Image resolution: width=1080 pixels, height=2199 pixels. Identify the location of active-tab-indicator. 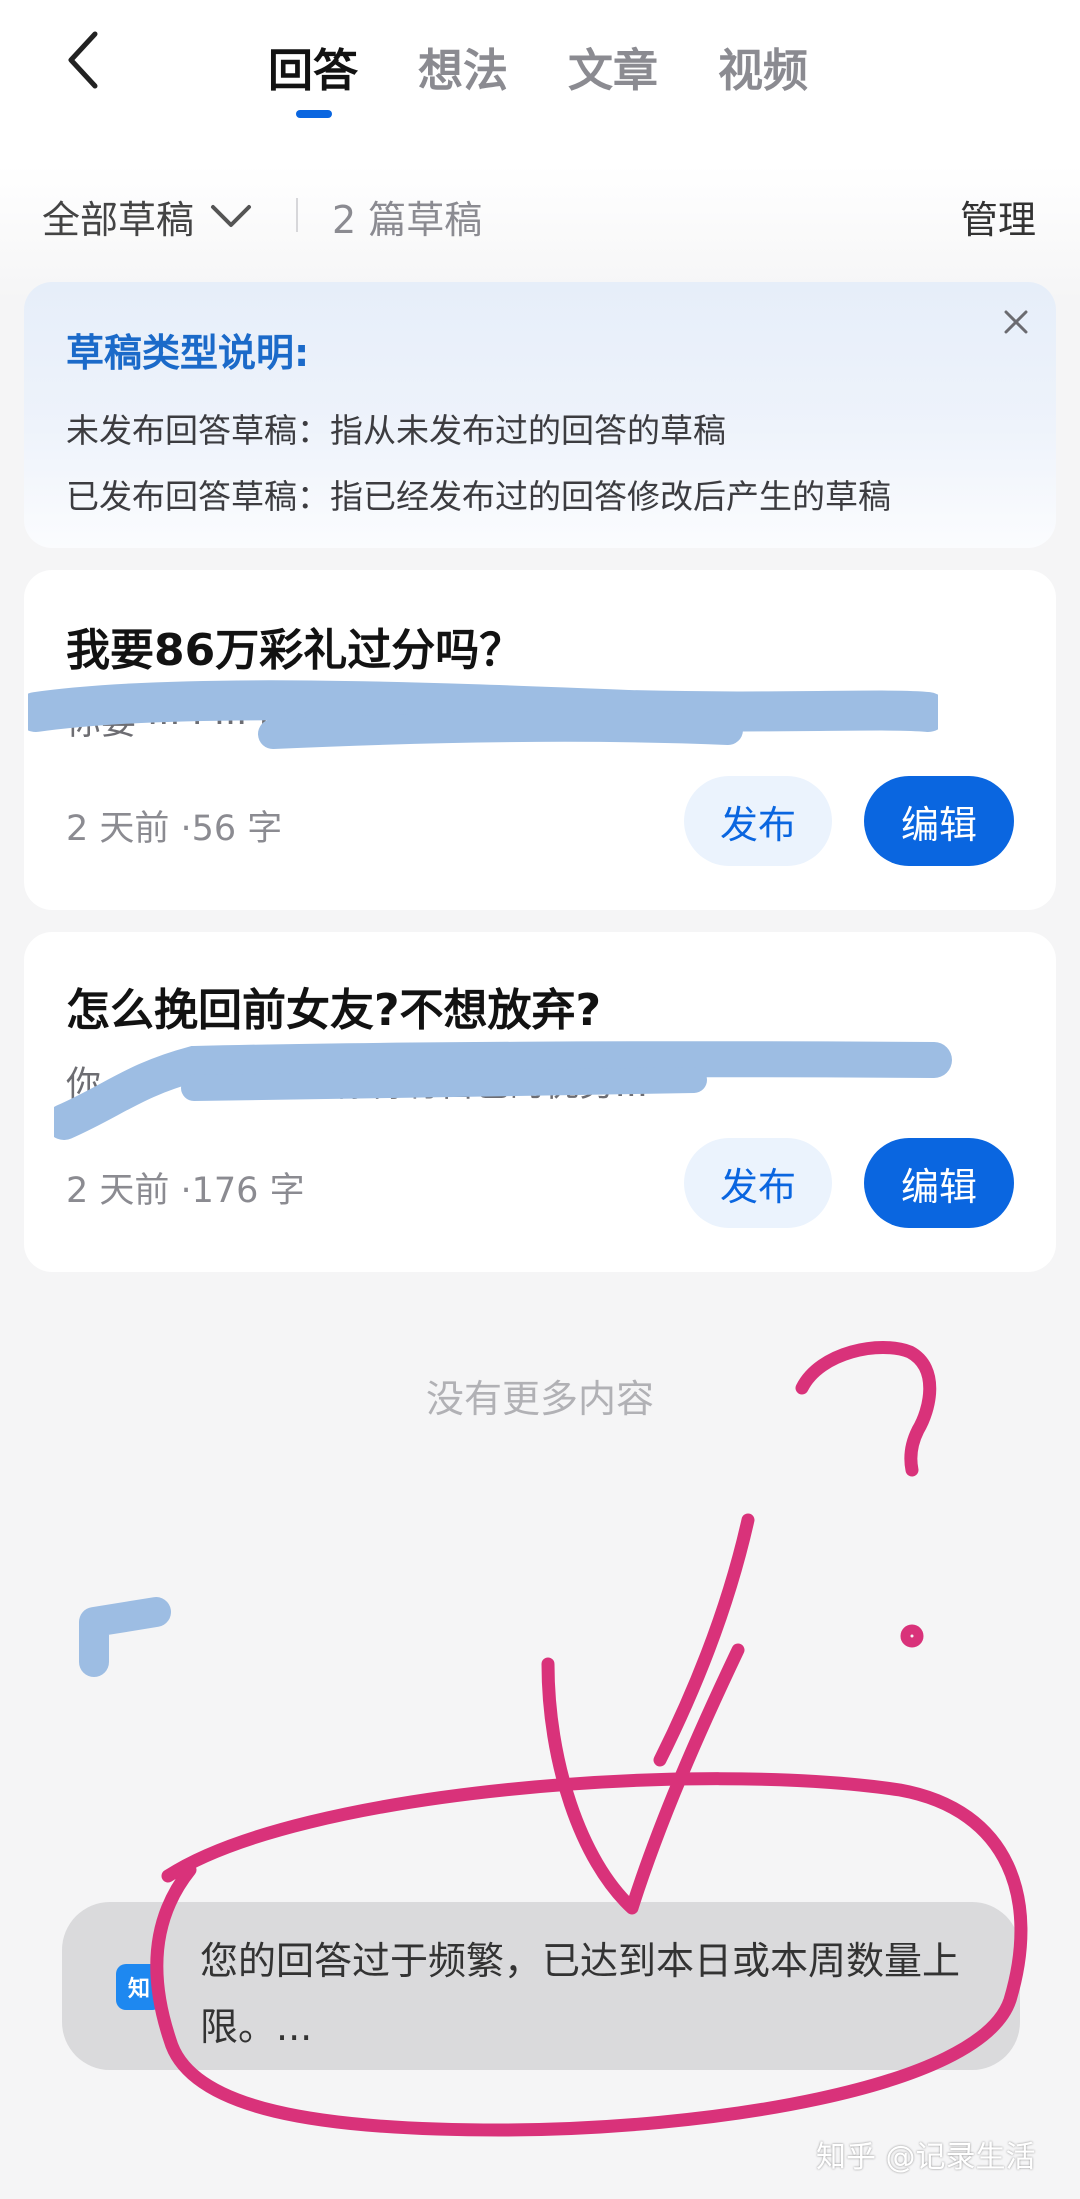
(314, 114).